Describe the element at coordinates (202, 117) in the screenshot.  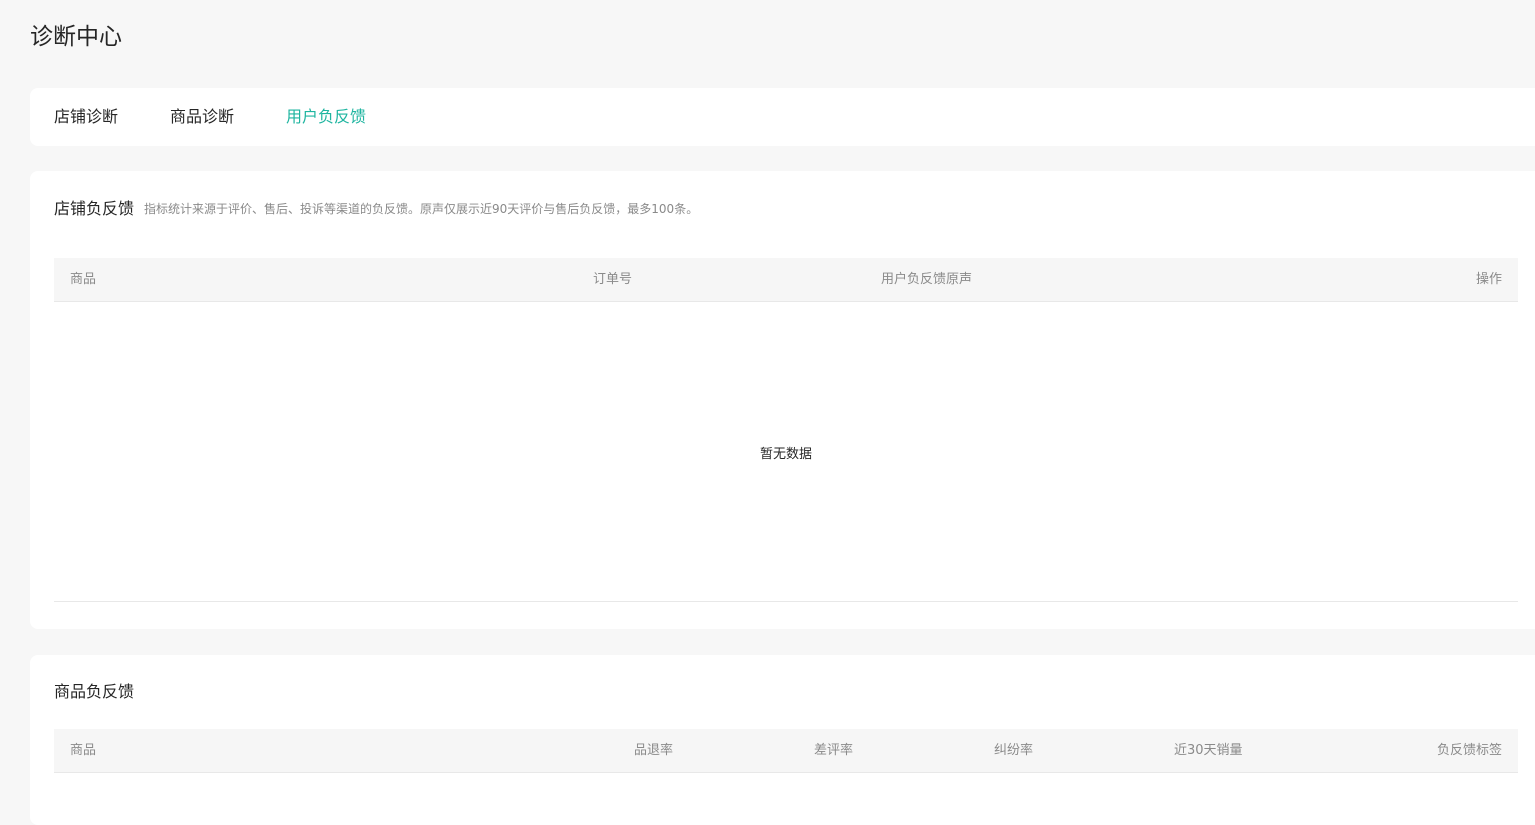
I see `tab-product-diagnosis: 商品诊断` at that location.